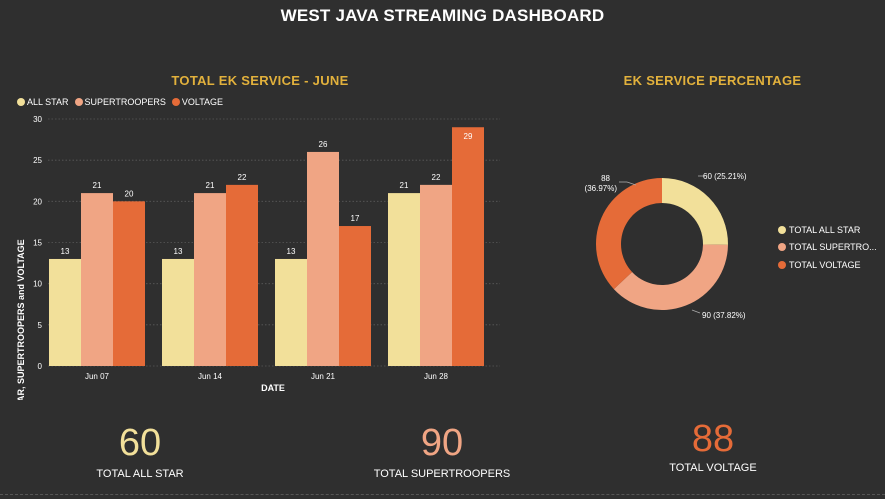  I want to click on y-tick-label: 30, so click(37, 119).